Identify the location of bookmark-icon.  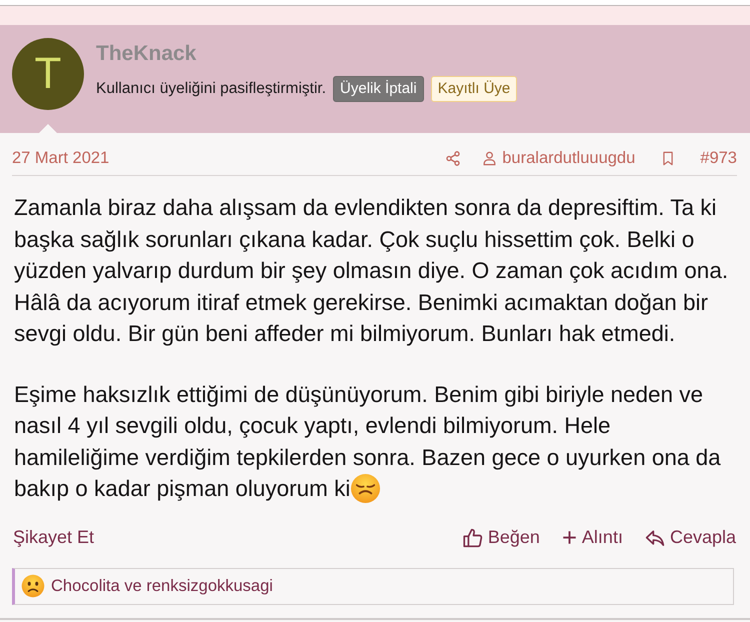
(668, 158).